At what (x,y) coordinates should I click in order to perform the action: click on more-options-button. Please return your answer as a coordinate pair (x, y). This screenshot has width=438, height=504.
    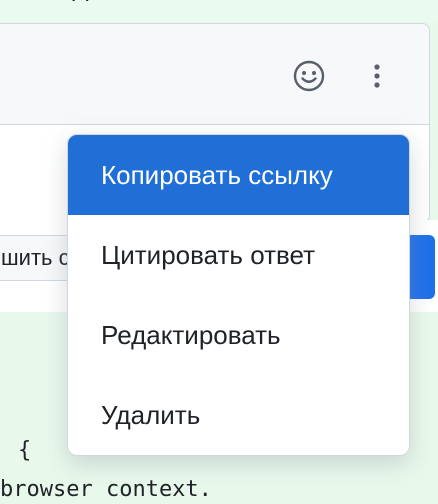
    Looking at the image, I should click on (377, 76).